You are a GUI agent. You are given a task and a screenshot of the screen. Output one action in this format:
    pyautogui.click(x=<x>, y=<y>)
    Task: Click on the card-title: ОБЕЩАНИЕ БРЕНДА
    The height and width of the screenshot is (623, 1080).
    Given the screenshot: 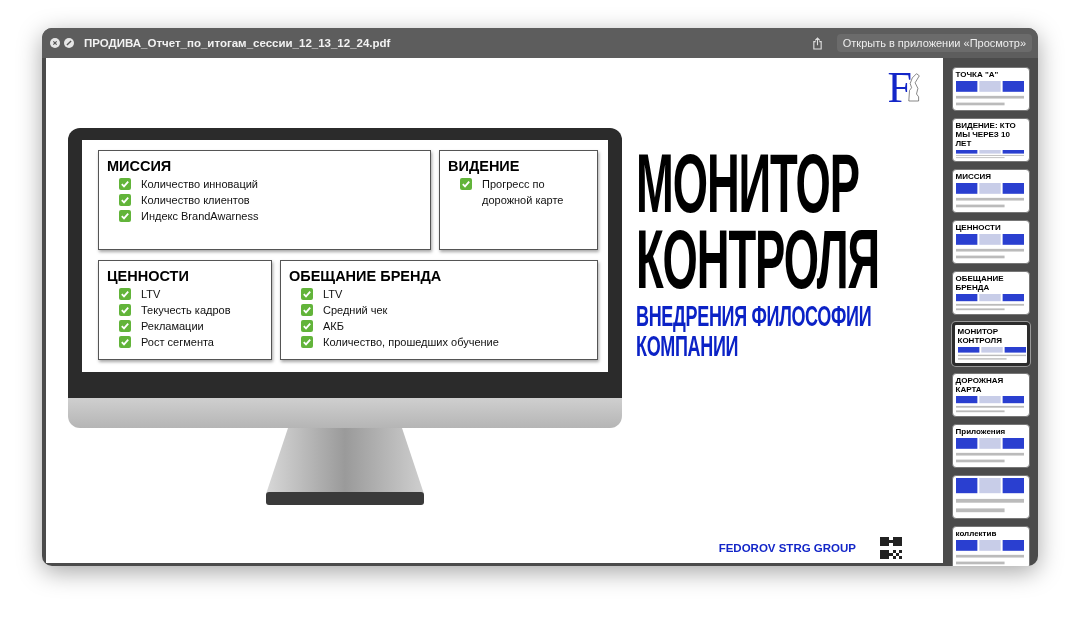 What is the action you would take?
    pyautogui.click(x=366, y=276)
    